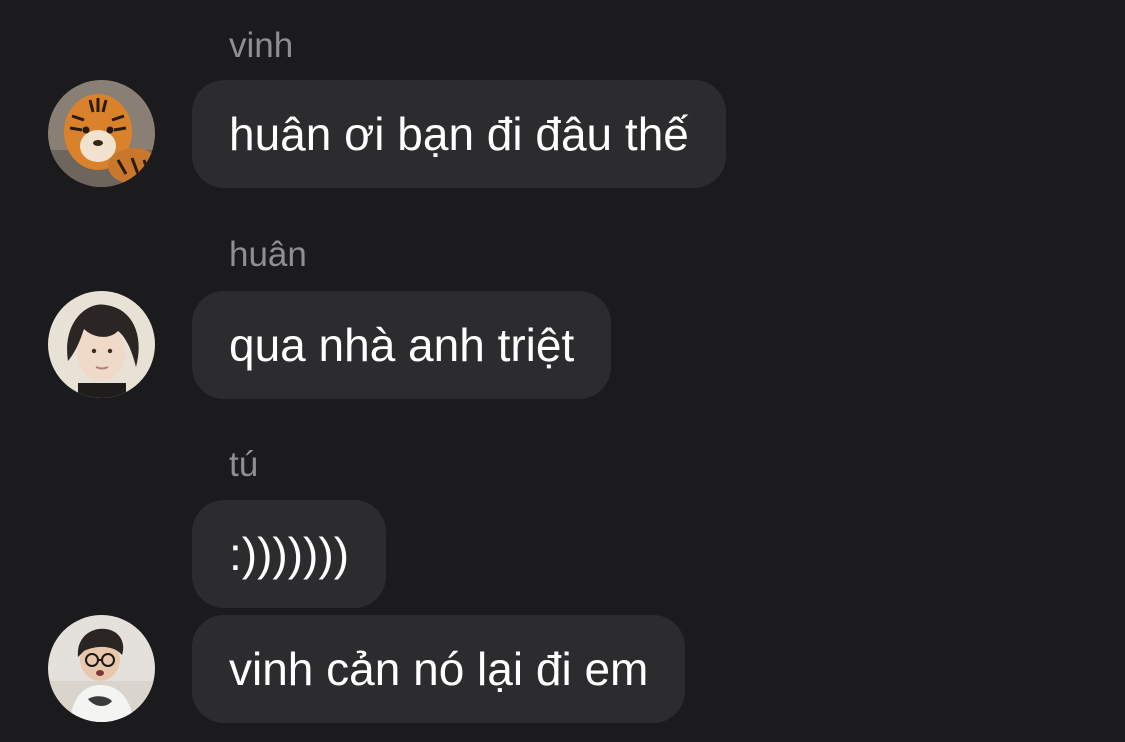 This screenshot has height=742, width=1125. I want to click on message-bubble: vinh cản nó lại đi em, so click(439, 669).